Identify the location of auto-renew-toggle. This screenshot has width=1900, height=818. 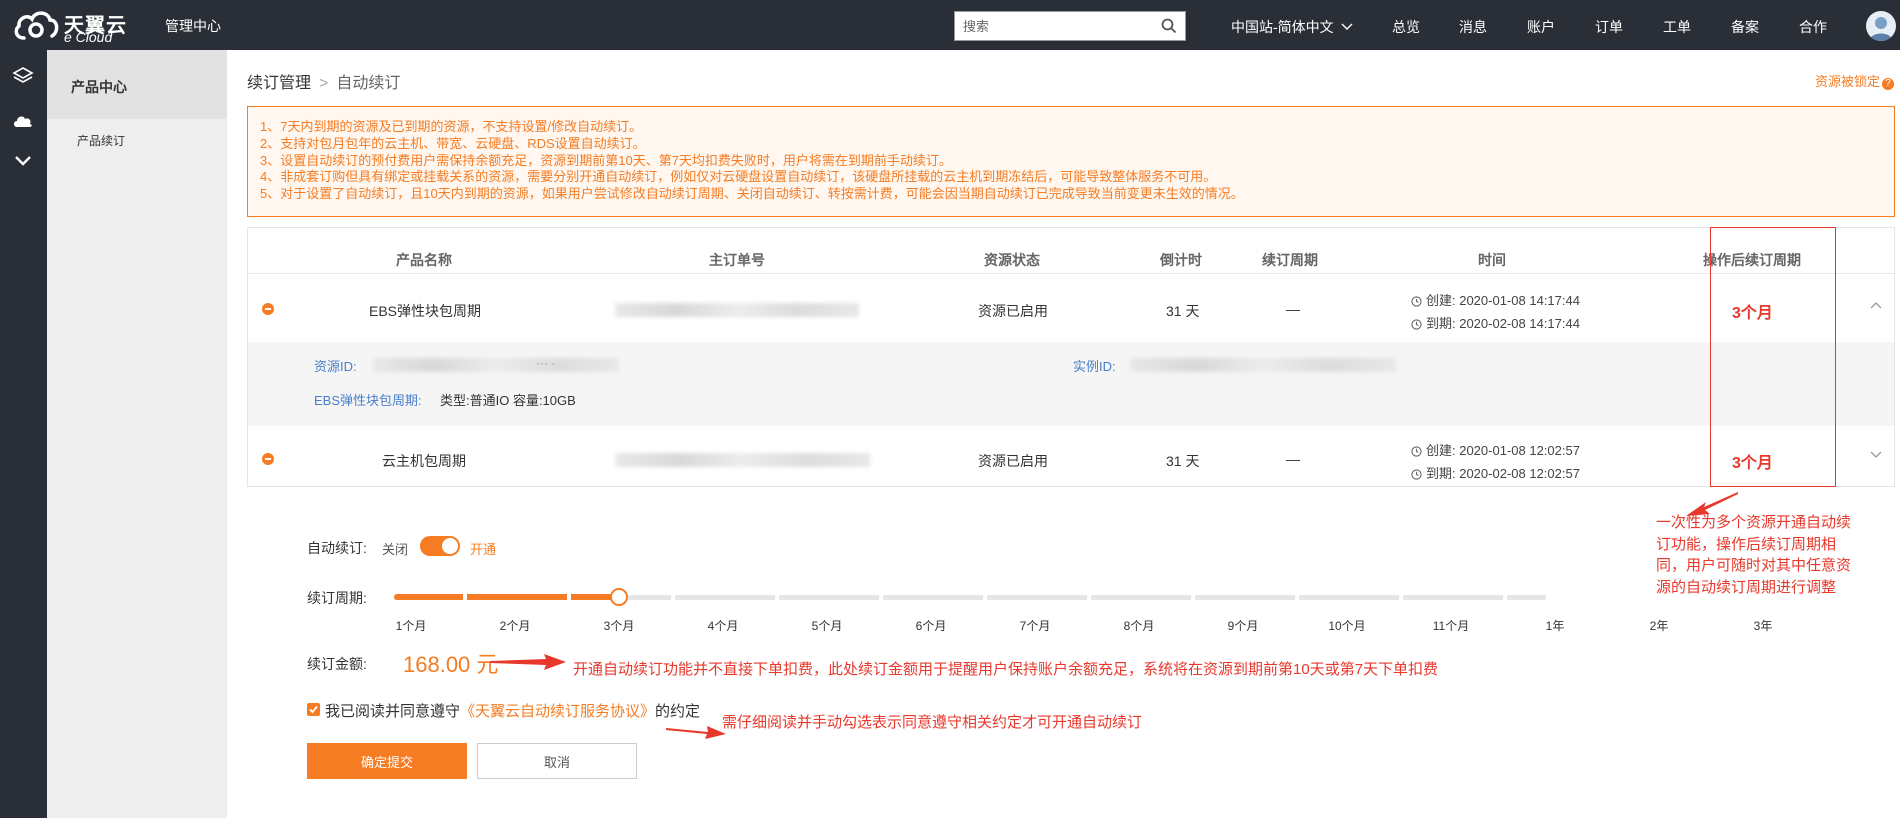
(440, 546).